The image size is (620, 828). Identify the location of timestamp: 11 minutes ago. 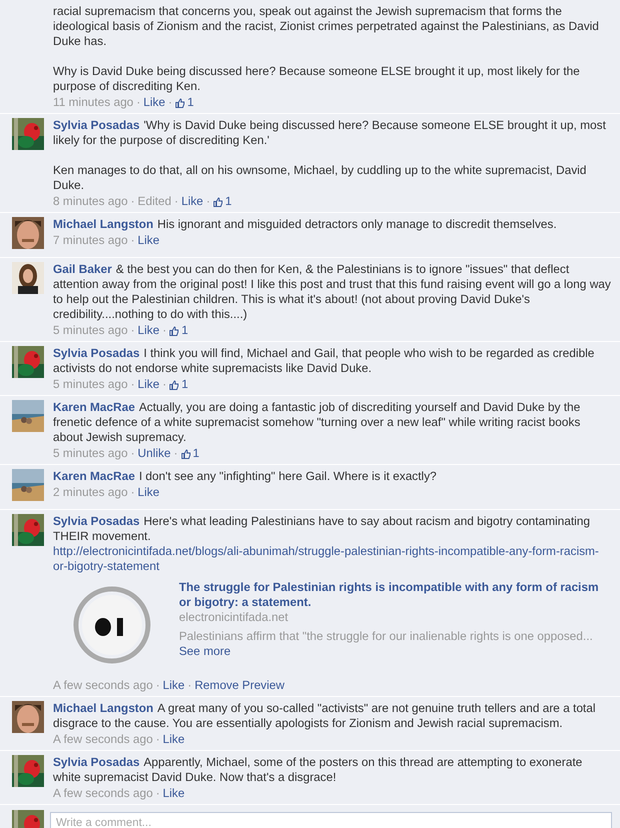
(93, 102).